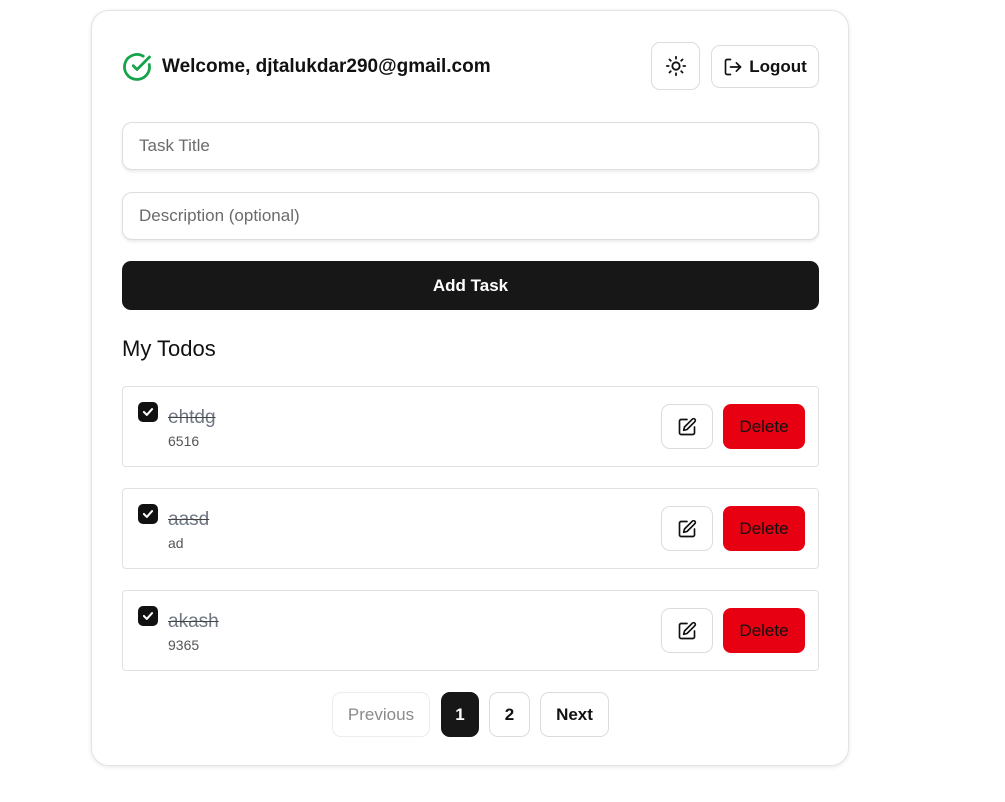 The height and width of the screenshot is (802, 1005). Describe the element at coordinates (192, 417) in the screenshot. I see `todo-title: ehtdg` at that location.